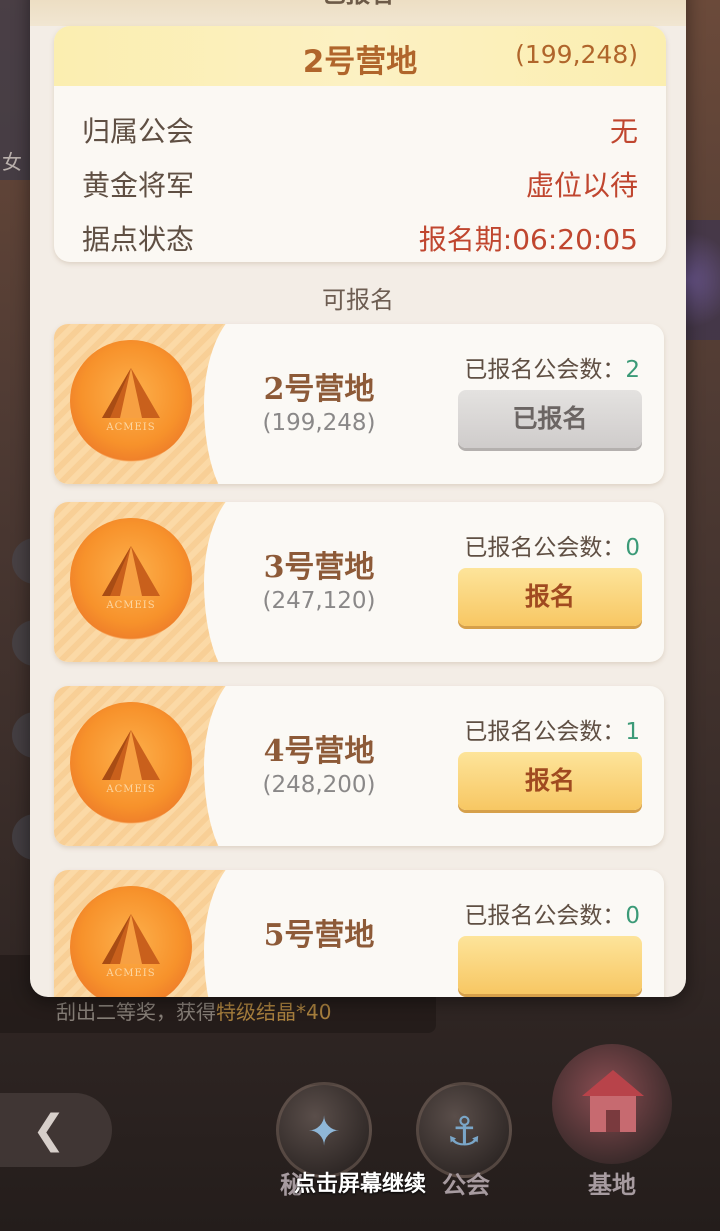  I want to click on register-button, so click(550, 965).